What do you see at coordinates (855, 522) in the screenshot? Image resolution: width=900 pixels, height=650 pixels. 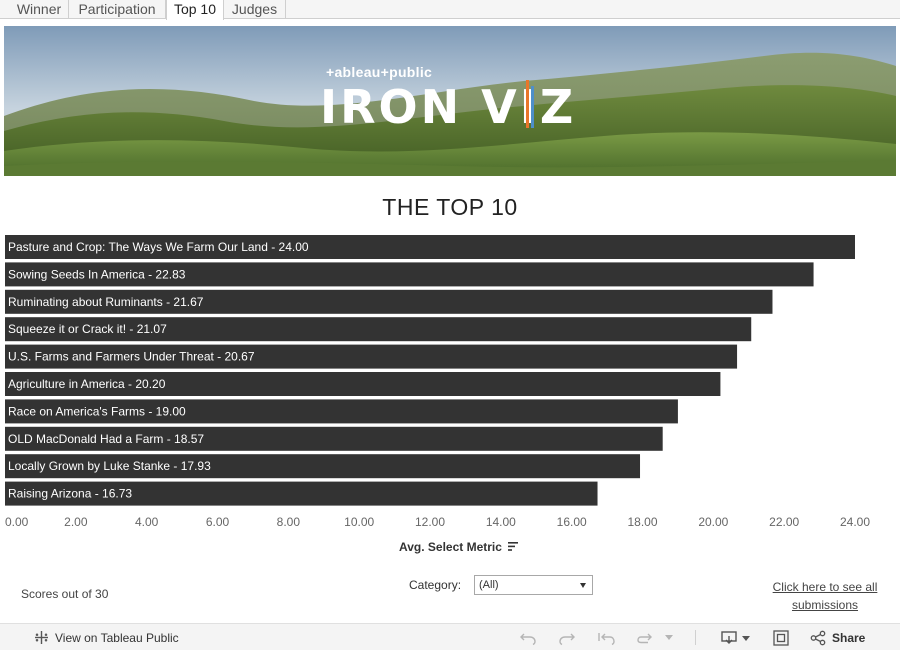 I see `x-tick-label: 24.00` at bounding box center [855, 522].